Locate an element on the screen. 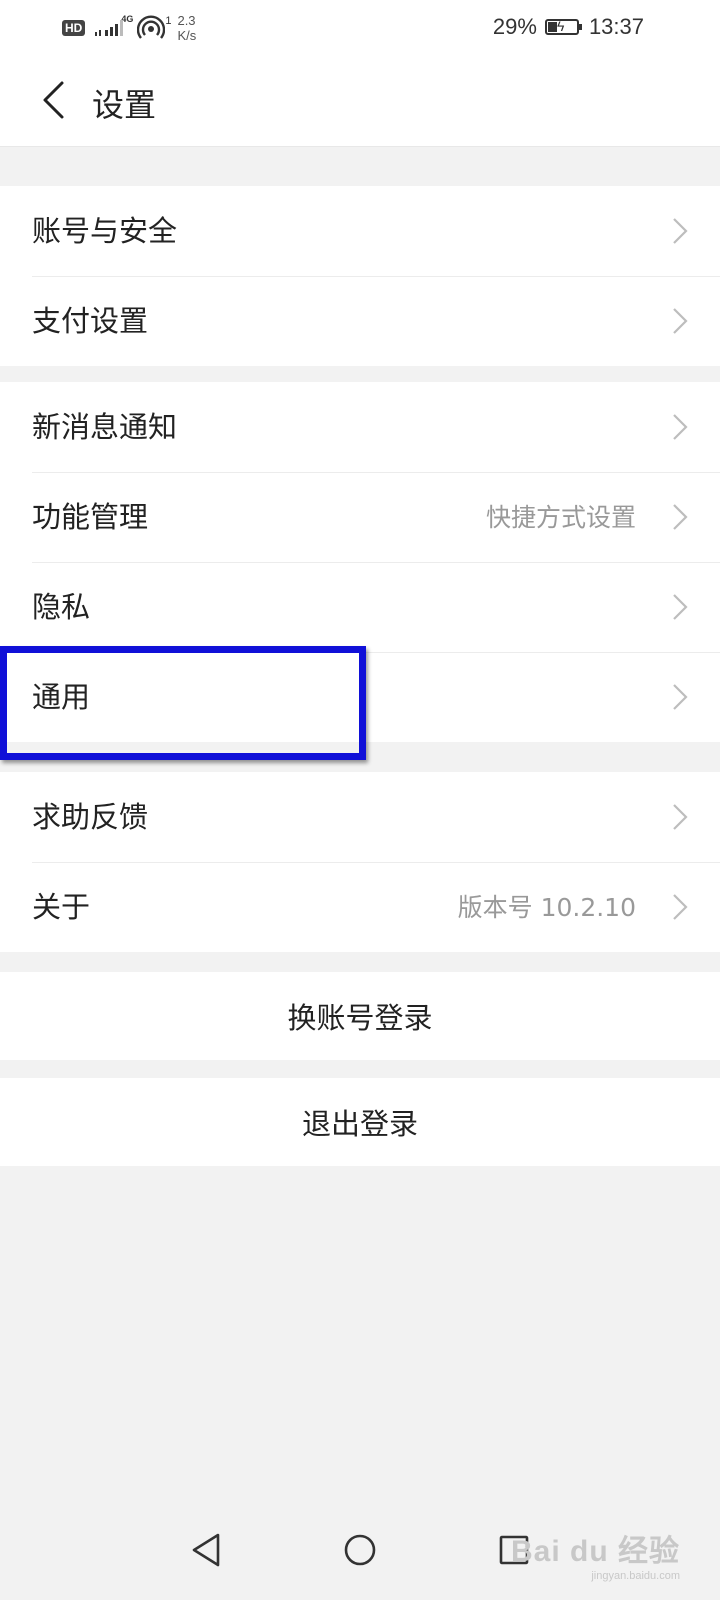 This screenshot has width=720, height=1600. back-arrow-icon is located at coordinates (53, 100).